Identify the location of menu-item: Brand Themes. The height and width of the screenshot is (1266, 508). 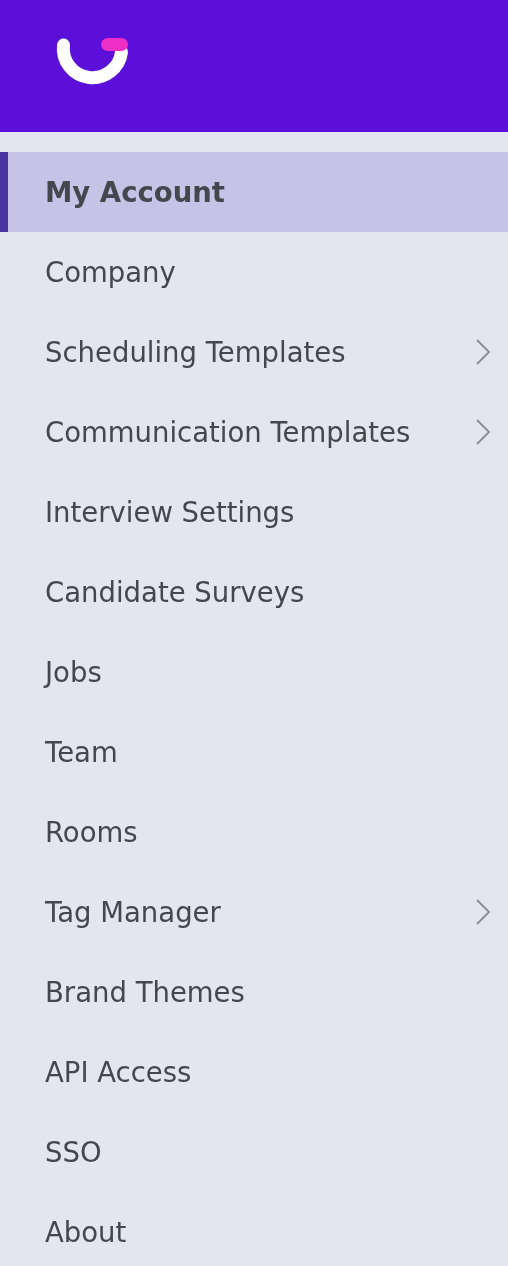
(254, 992).